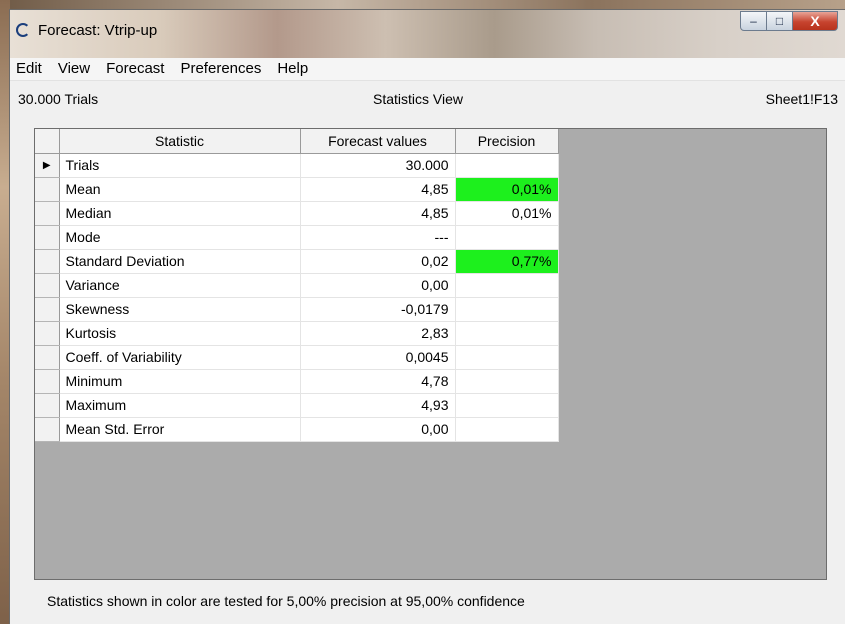 Image resolution: width=845 pixels, height=624 pixels. Describe the element at coordinates (180, 429) in the screenshot. I see `statistic-name-cell: Mean Std. Error` at that location.